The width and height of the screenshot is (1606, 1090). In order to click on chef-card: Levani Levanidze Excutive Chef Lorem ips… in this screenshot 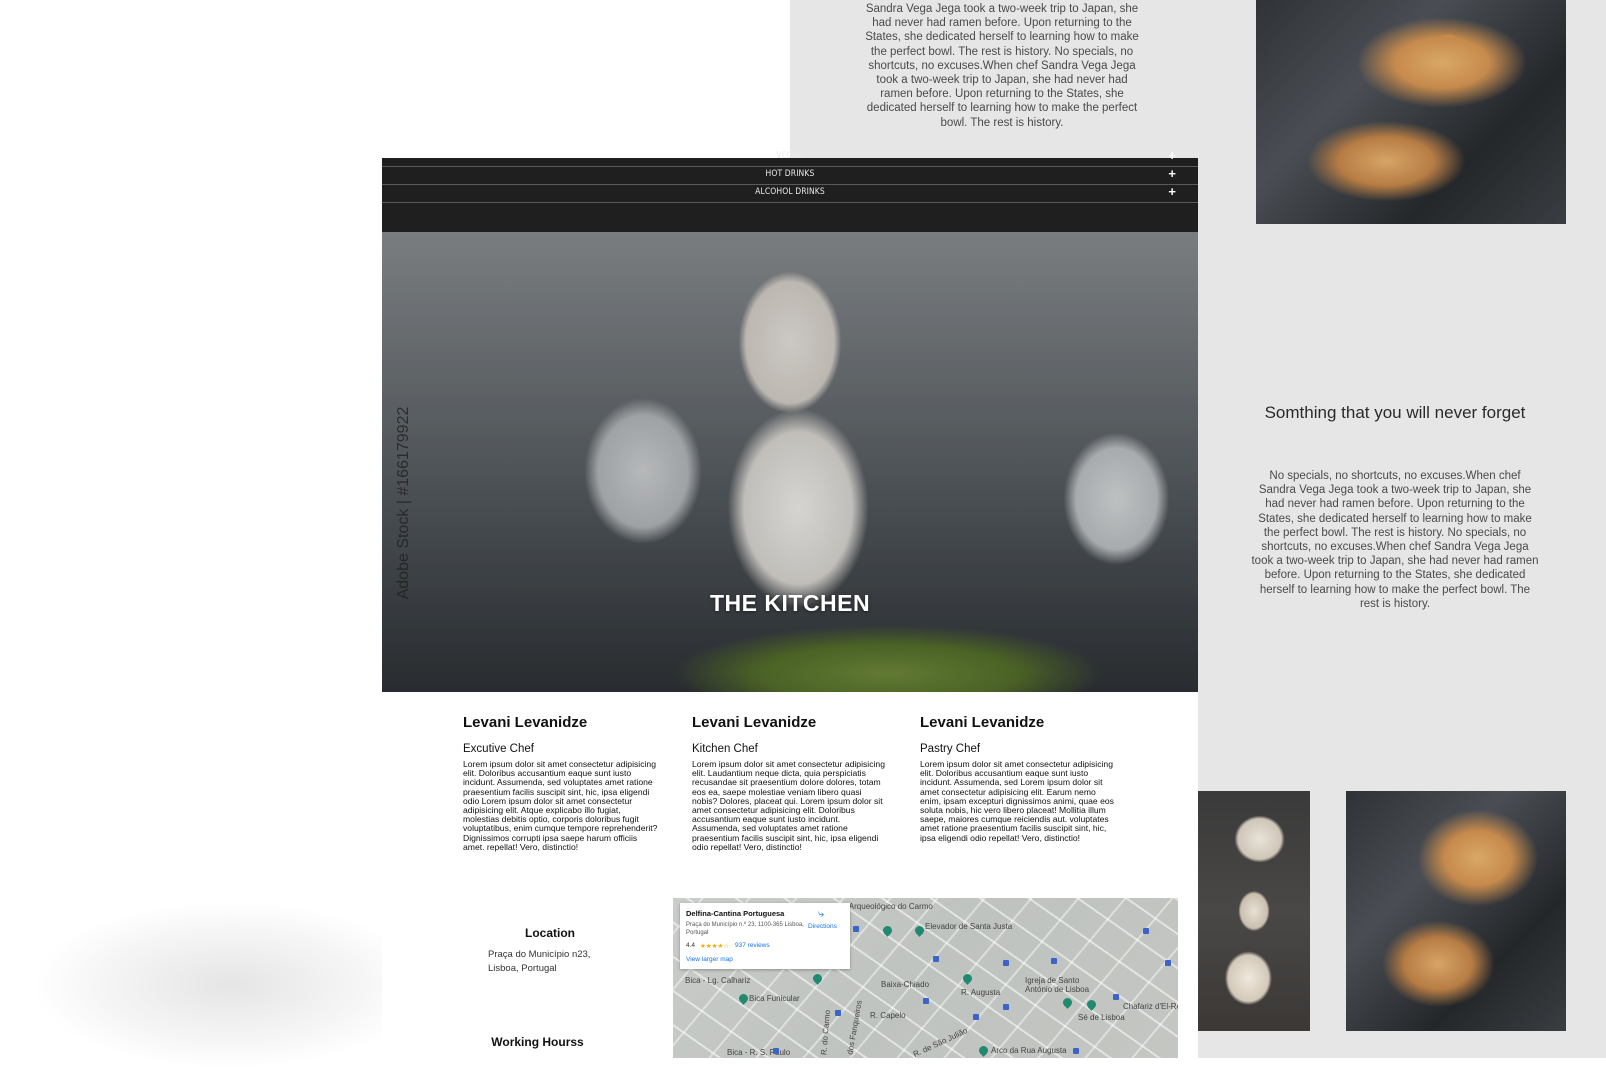, I will do `click(561, 783)`.